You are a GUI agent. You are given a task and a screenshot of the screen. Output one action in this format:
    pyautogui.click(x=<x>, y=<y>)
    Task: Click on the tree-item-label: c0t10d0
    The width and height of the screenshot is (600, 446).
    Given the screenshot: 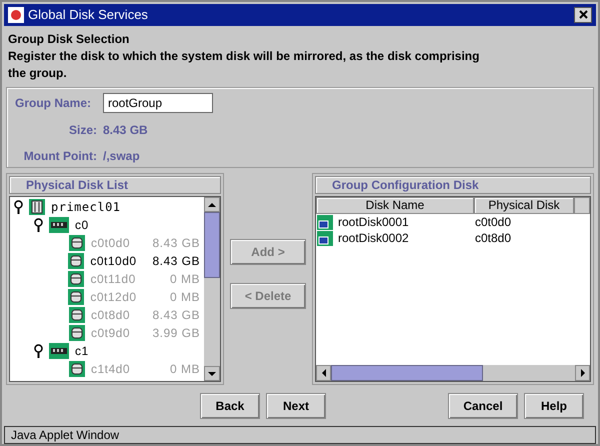 What is the action you would take?
    pyautogui.click(x=113, y=261)
    